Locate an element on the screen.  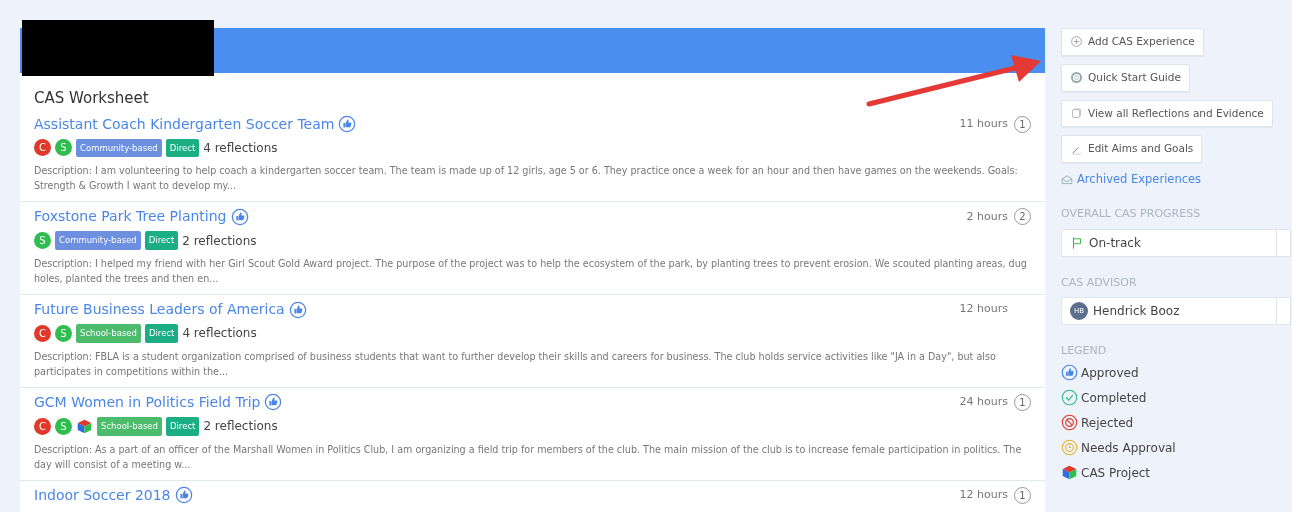
sidebar-button: Add CAS Experience is located at coordinates (1132, 42).